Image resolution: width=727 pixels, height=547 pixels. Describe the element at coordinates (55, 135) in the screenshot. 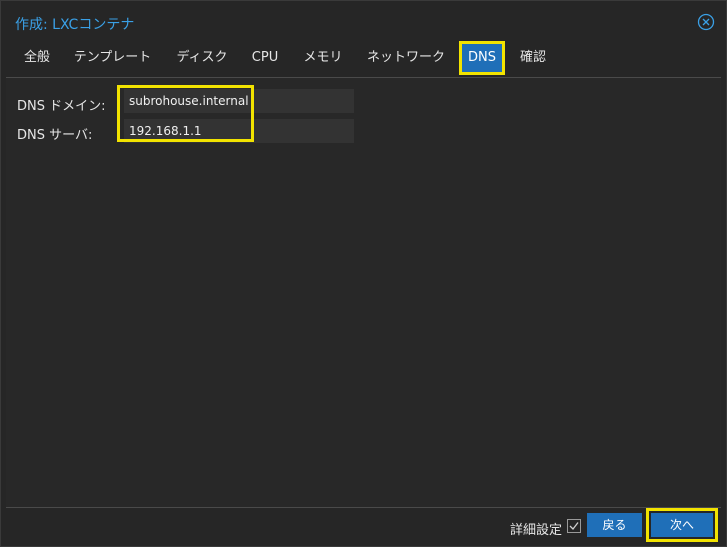

I see `dns-server-label: DNS サーバ:` at that location.